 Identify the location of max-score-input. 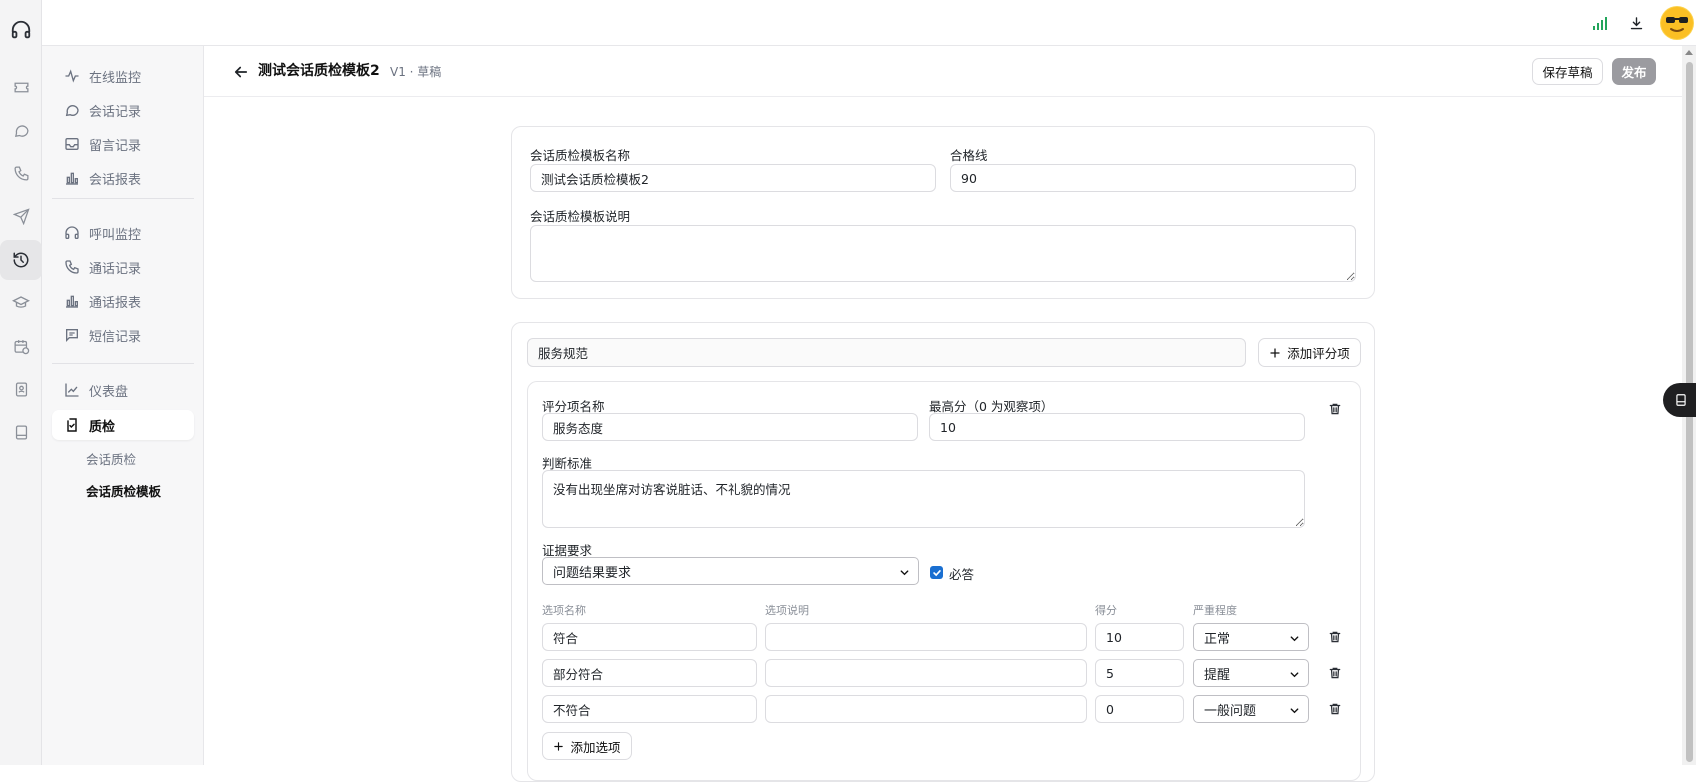
(1117, 427).